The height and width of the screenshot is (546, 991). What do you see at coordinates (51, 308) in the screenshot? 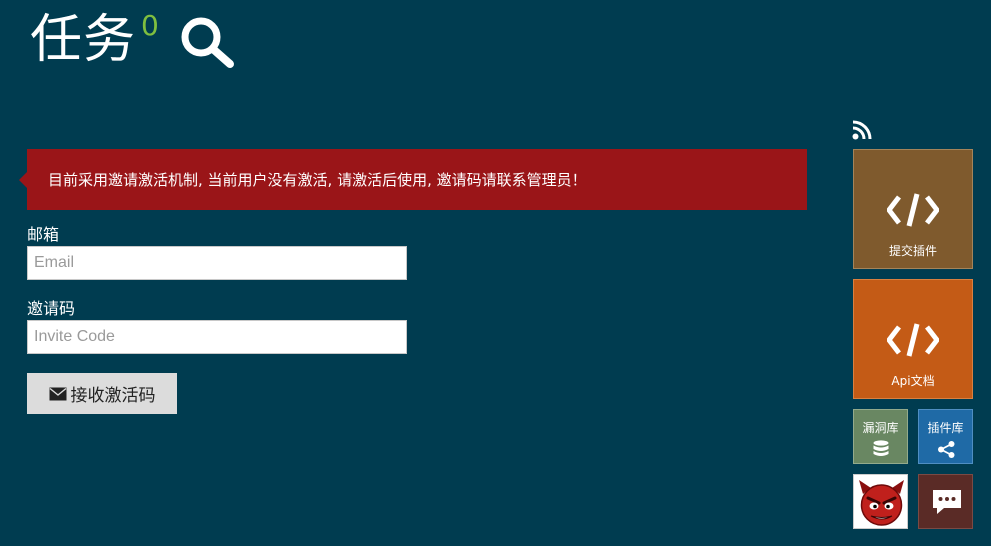
I see `invite-code-label: 邀请码` at bounding box center [51, 308].